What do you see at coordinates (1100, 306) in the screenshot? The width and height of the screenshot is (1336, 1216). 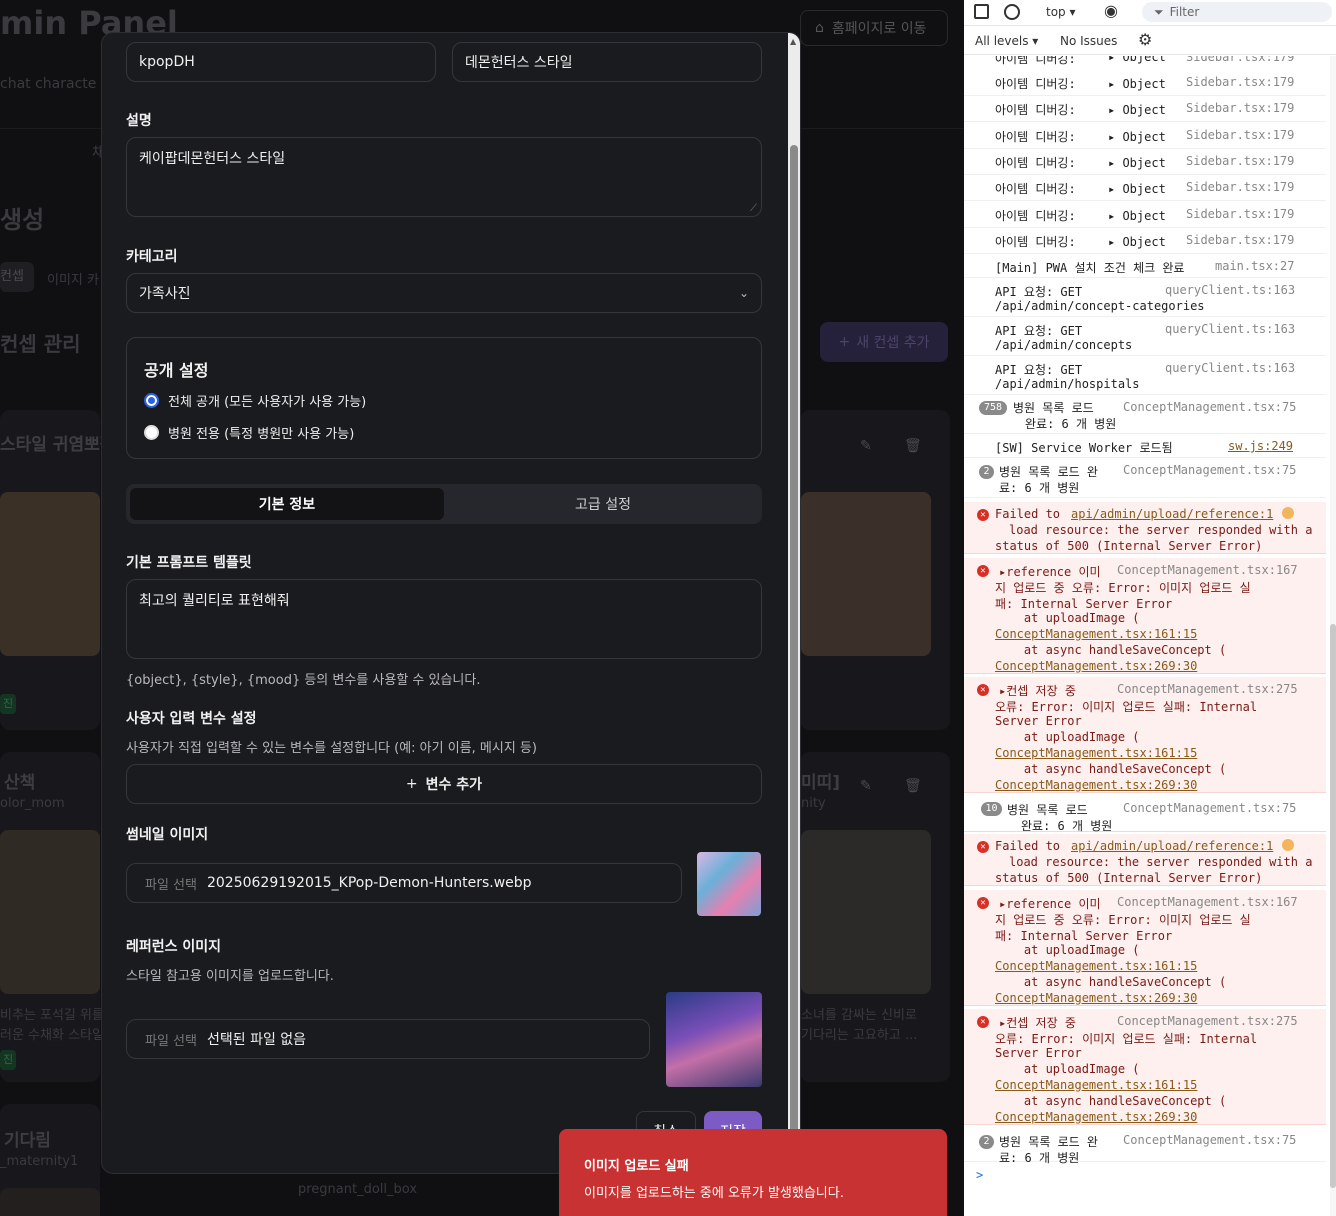 I see `console-text: /api/admin/concept-categories` at bounding box center [1100, 306].